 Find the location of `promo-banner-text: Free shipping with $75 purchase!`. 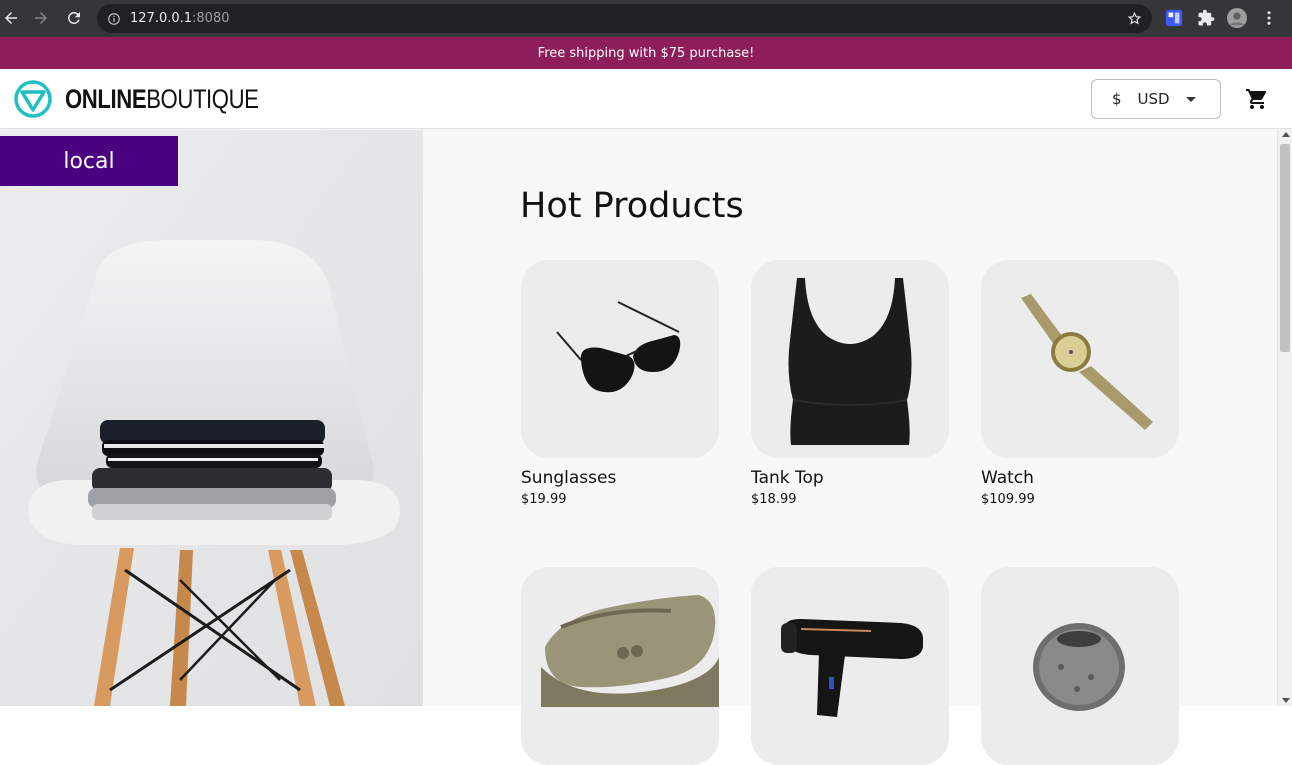

promo-banner-text: Free shipping with $75 purchase! is located at coordinates (646, 53).